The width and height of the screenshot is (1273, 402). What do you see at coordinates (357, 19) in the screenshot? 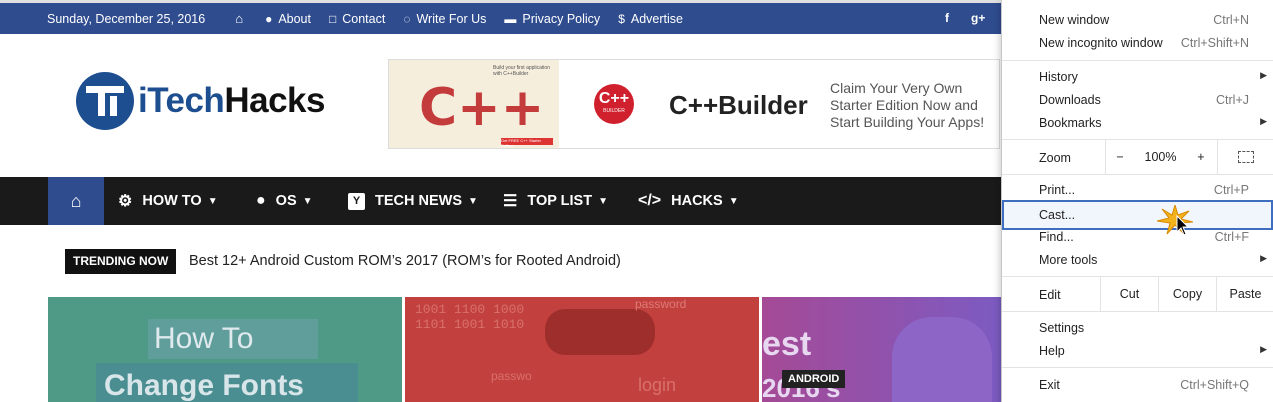
I see `contact-link: □ Contact` at bounding box center [357, 19].